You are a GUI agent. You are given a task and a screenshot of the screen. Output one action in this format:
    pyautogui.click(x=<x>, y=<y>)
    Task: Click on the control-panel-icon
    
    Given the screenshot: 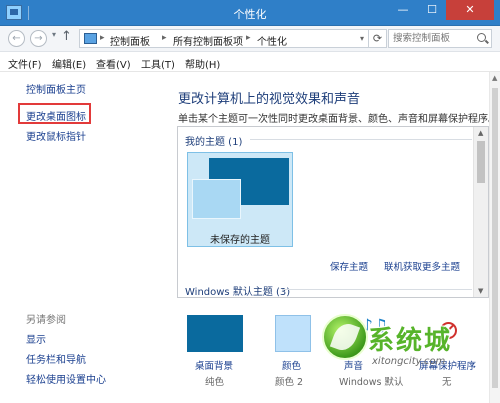 What is the action you would take?
    pyautogui.click(x=90, y=38)
    